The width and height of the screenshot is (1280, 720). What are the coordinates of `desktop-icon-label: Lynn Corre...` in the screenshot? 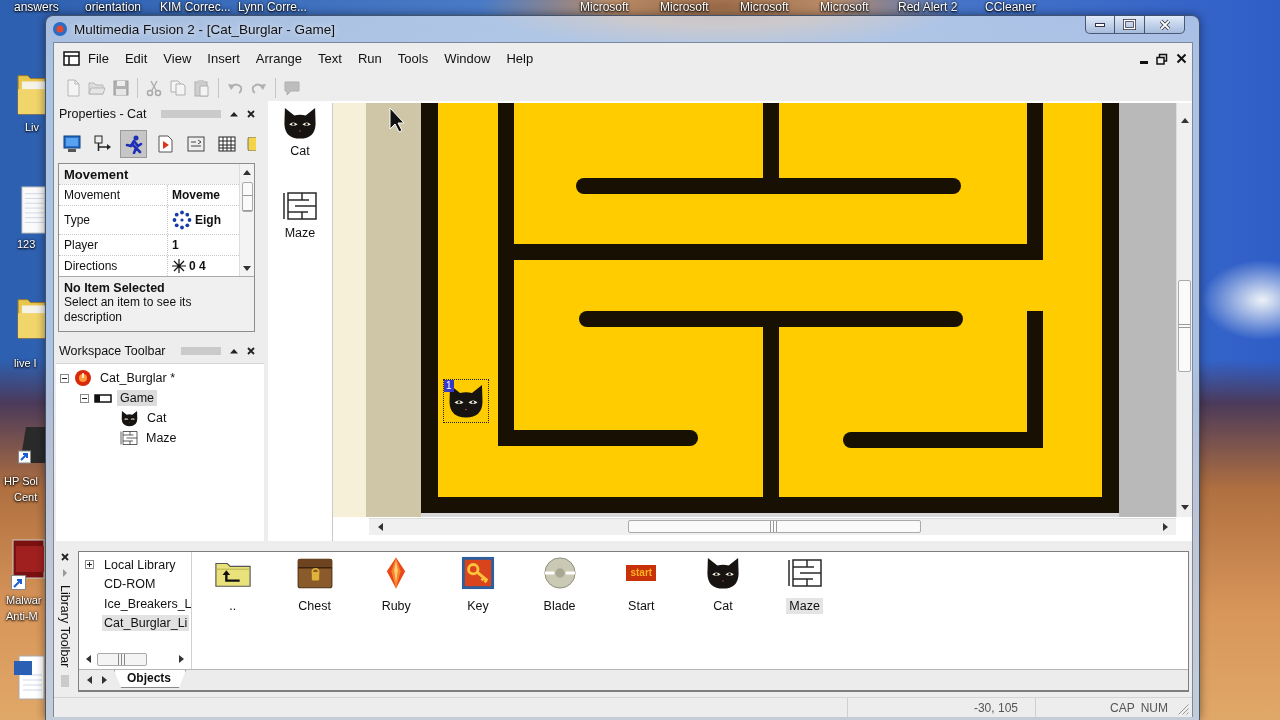 It's located at (272, 7).